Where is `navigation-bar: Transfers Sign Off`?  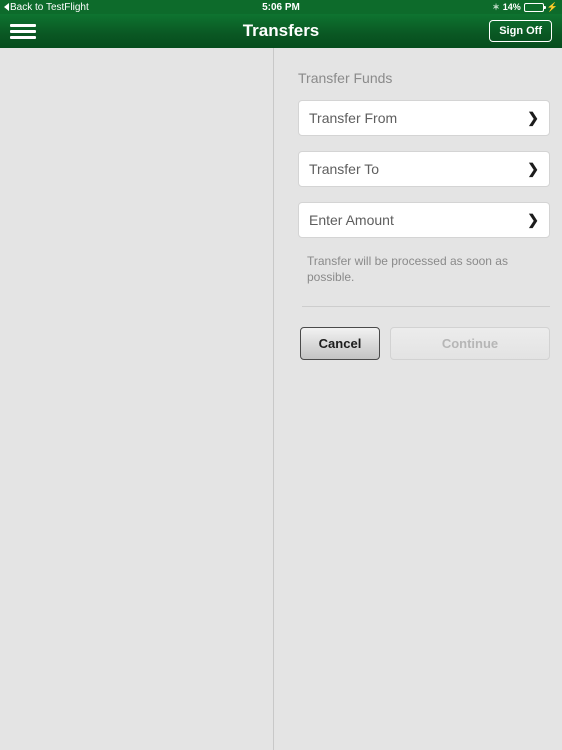
navigation-bar: Transfers Sign Off is located at coordinates (281, 31).